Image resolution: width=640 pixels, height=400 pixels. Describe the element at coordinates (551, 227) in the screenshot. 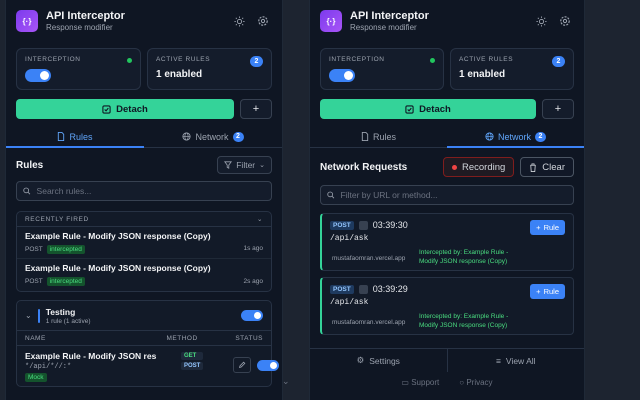

I see `rule-button-label: Rule` at that location.